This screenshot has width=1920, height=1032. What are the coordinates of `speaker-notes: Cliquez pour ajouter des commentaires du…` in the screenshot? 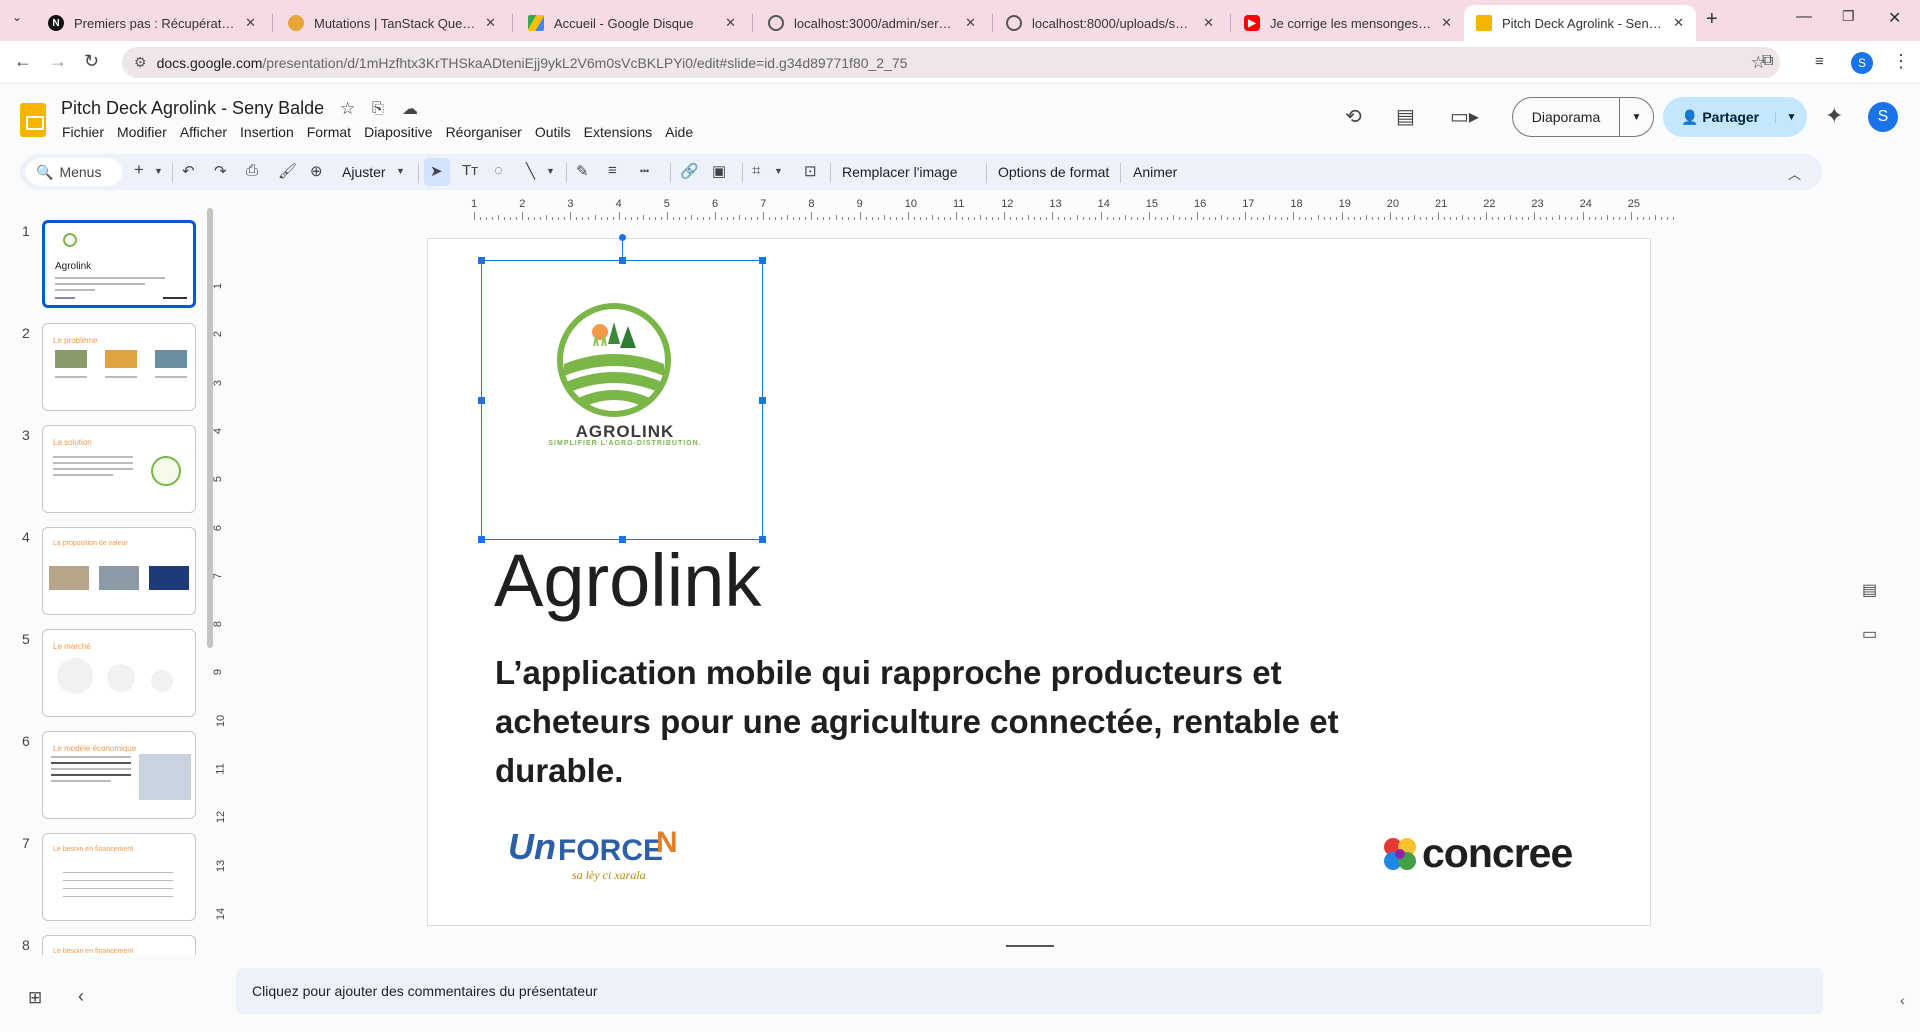 It's located at (1029, 991).